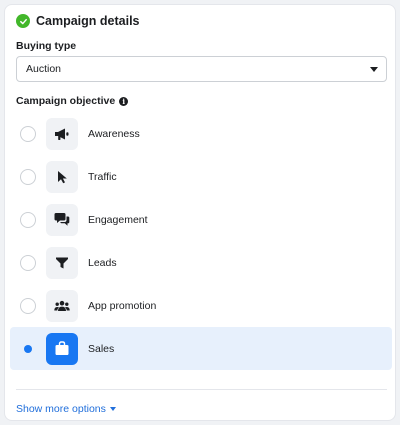 This screenshot has height=425, width=400. I want to click on shopping-bag-icon, so click(62, 348).